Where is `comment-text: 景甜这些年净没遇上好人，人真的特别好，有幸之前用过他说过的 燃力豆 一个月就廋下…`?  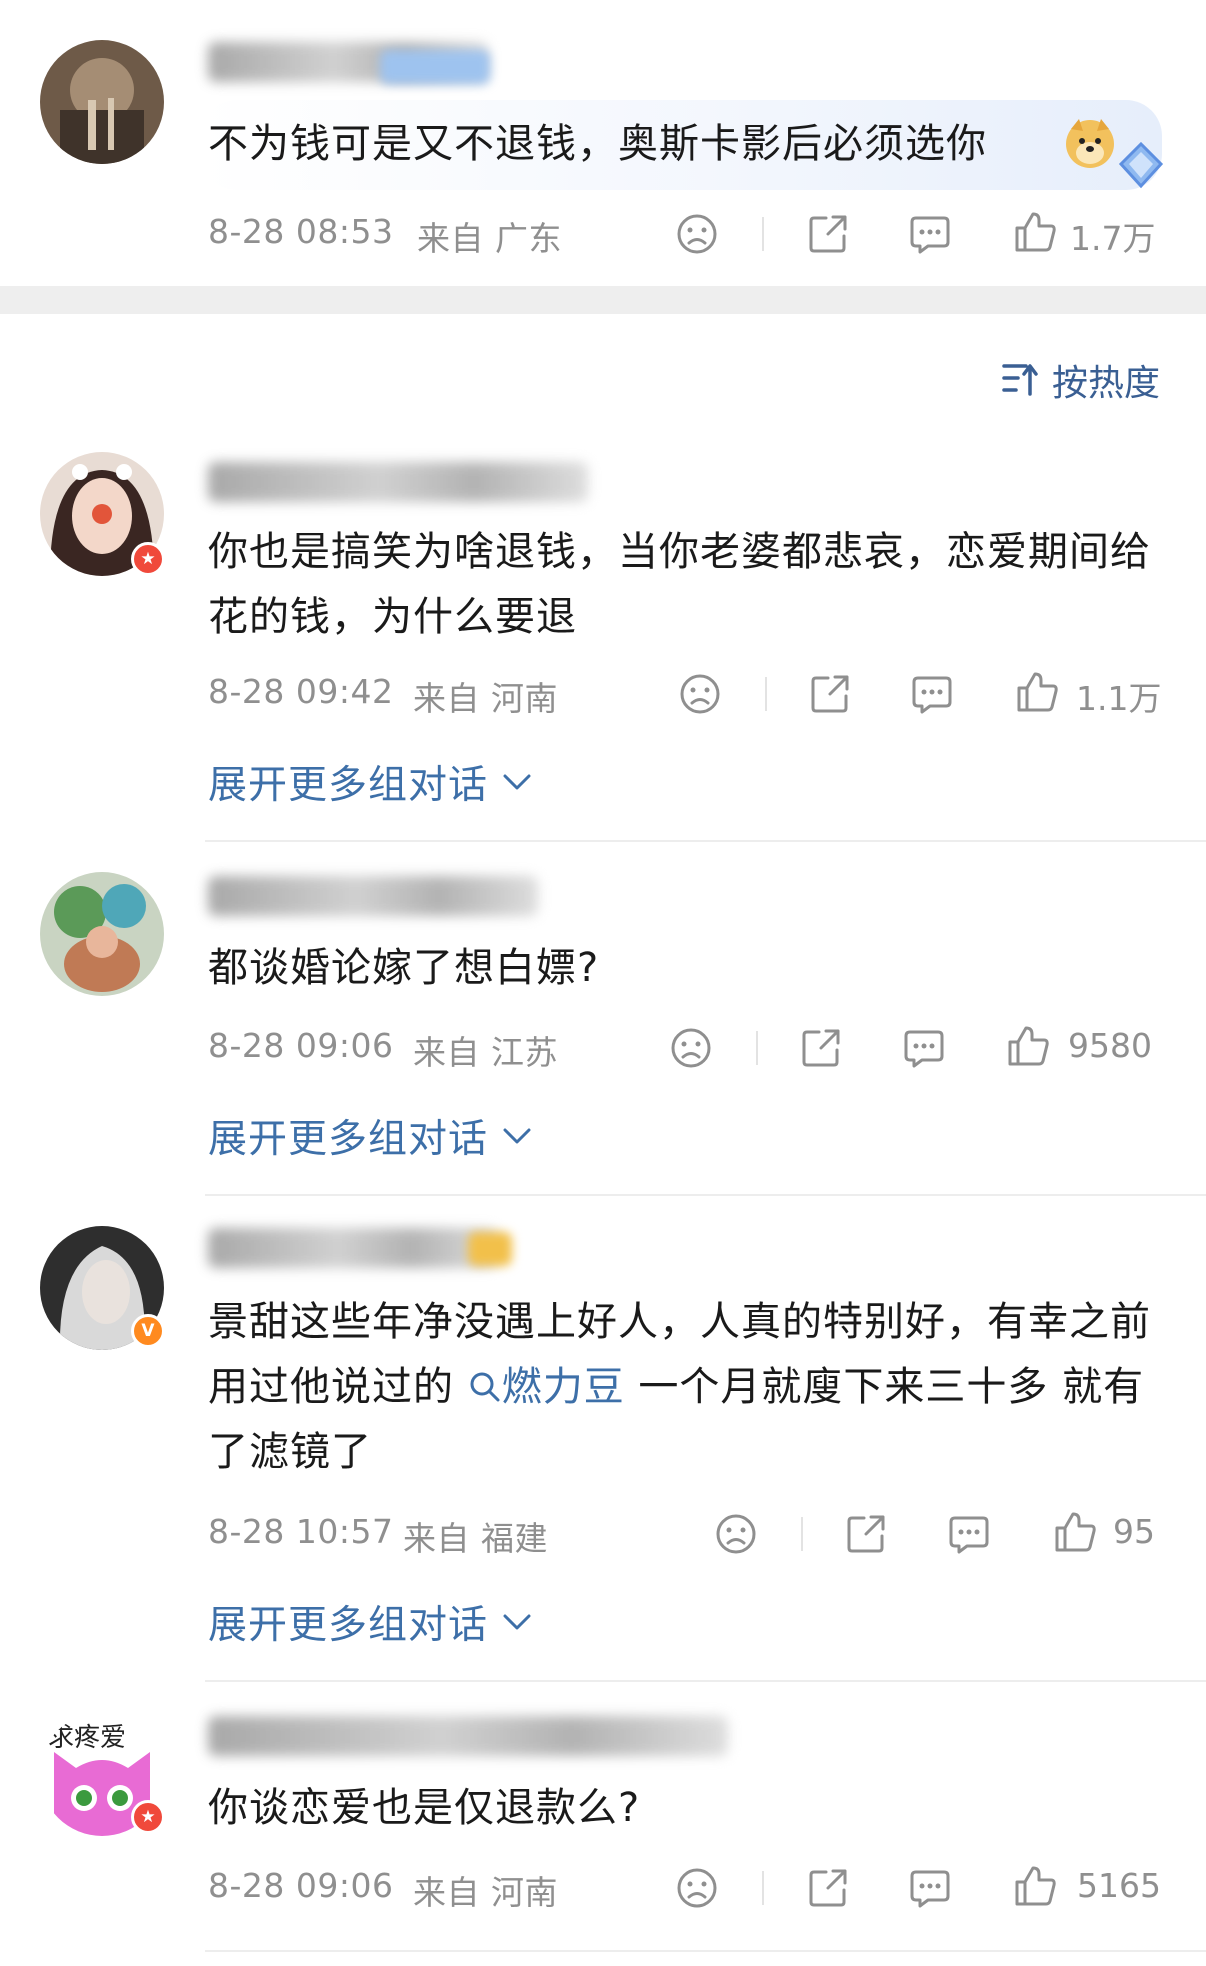
comment-text: 景甜这些年净没遇上好人，人真的特别好，有幸之前用过他说过的 燃力豆 一个月就廋下… is located at coordinates (688, 1387).